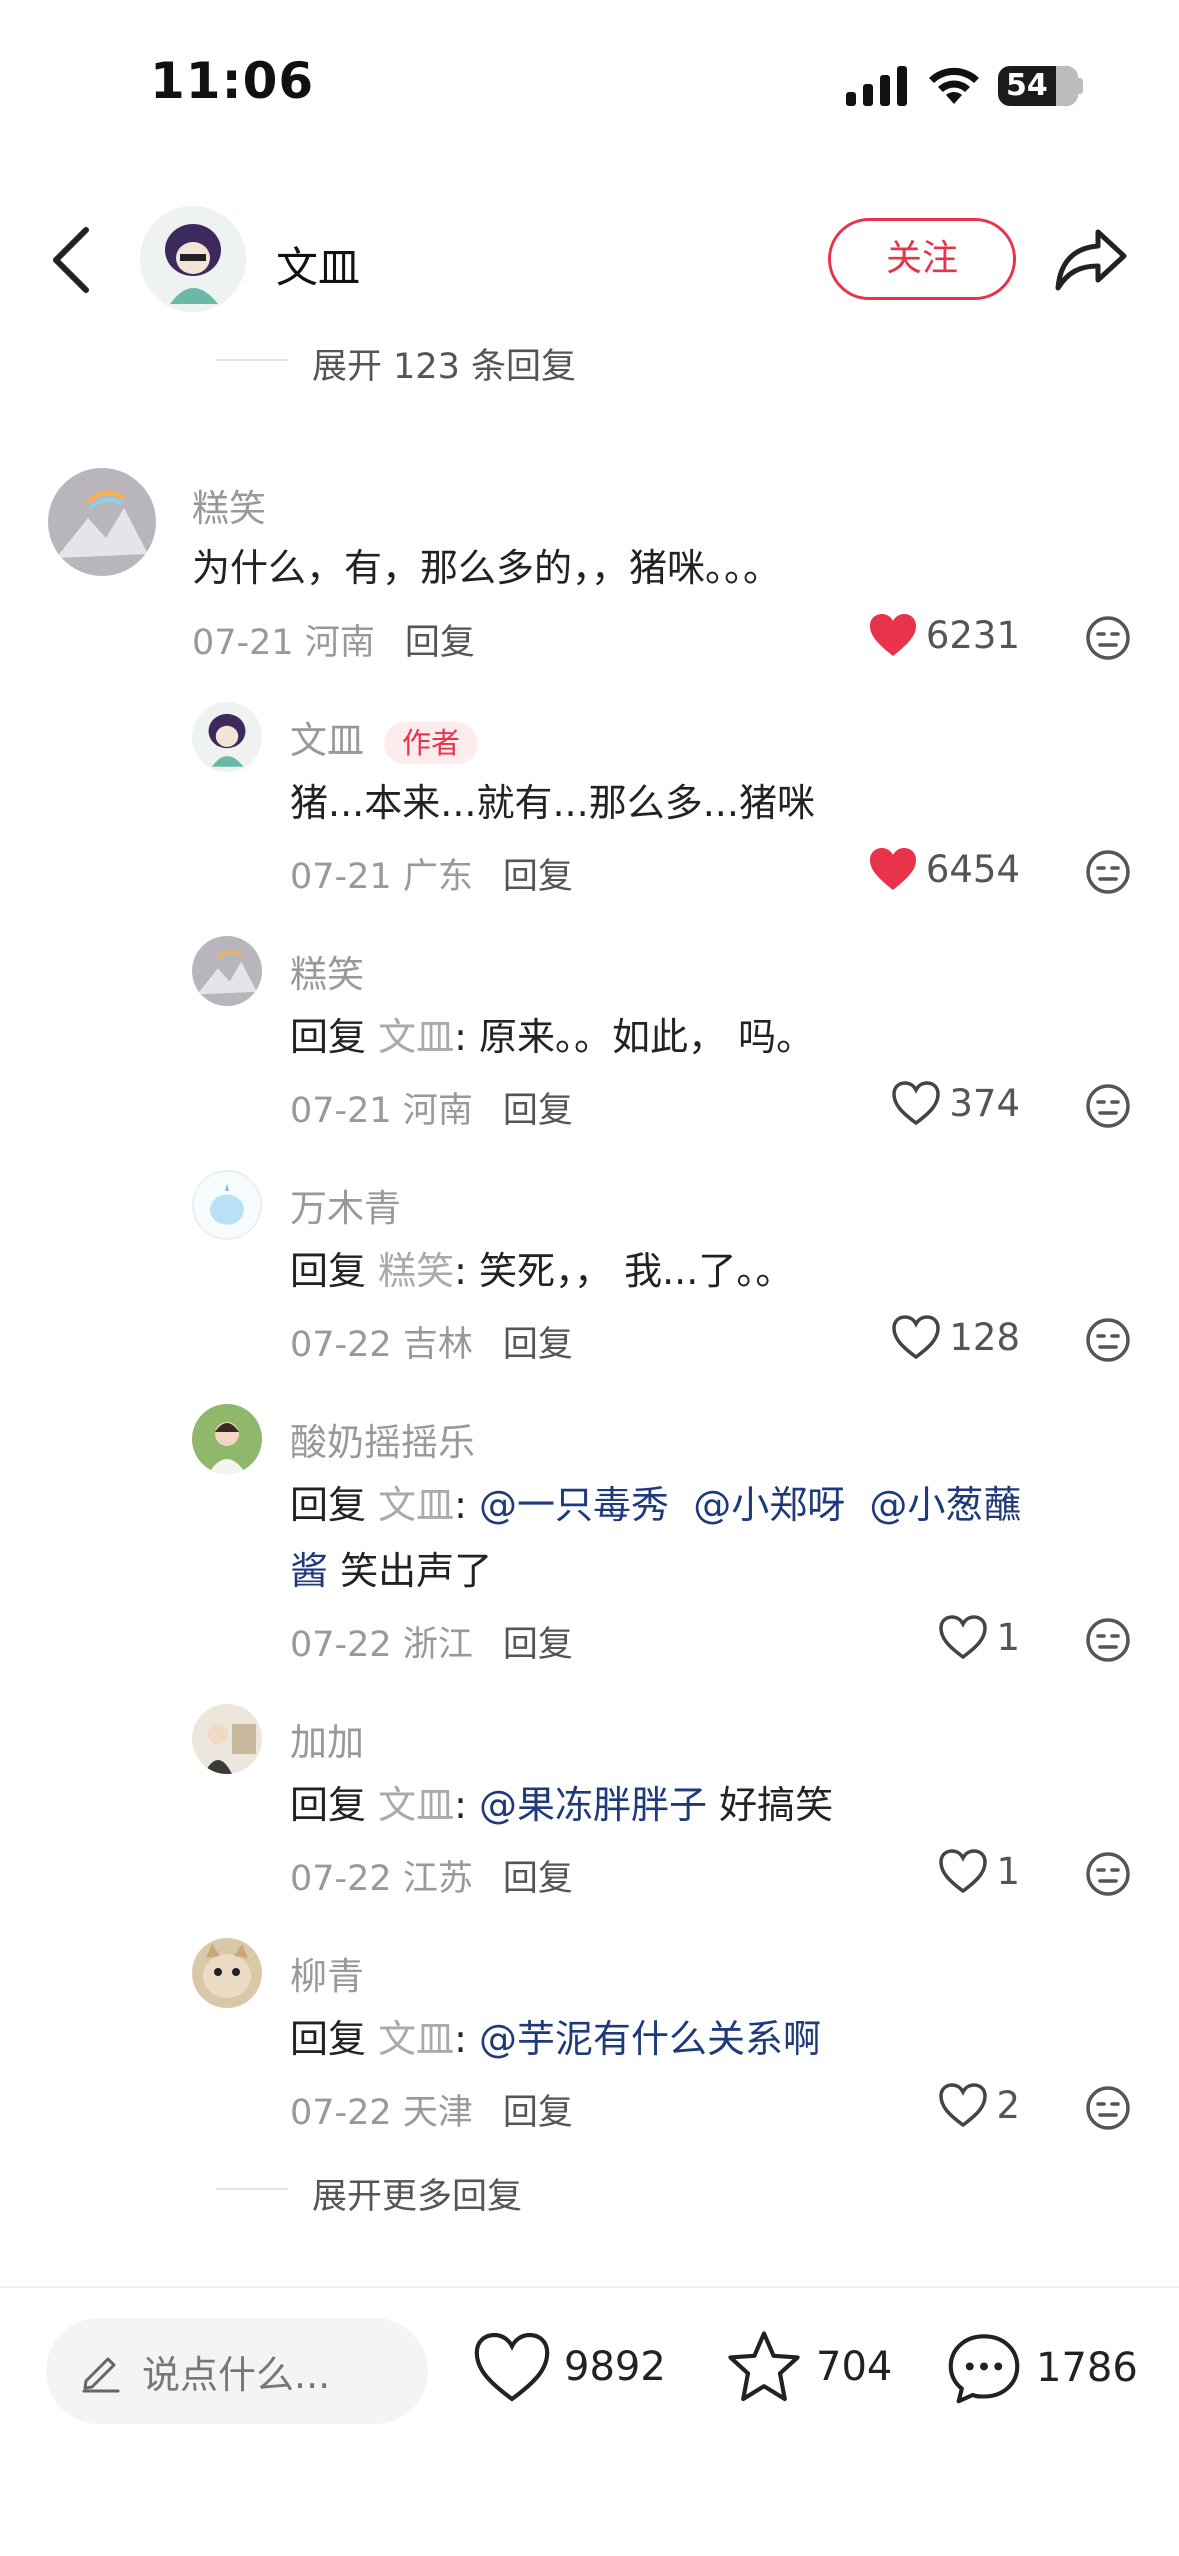  I want to click on like-count: 1, so click(1008, 1871).